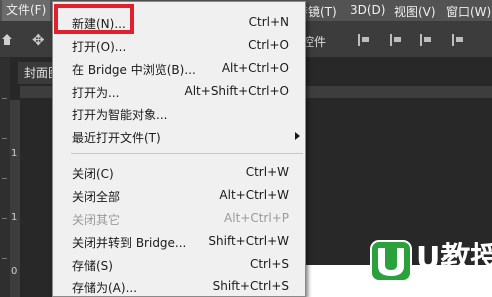  What do you see at coordinates (297, 136) in the screenshot?
I see `submenu-arrow-icon` at bounding box center [297, 136].